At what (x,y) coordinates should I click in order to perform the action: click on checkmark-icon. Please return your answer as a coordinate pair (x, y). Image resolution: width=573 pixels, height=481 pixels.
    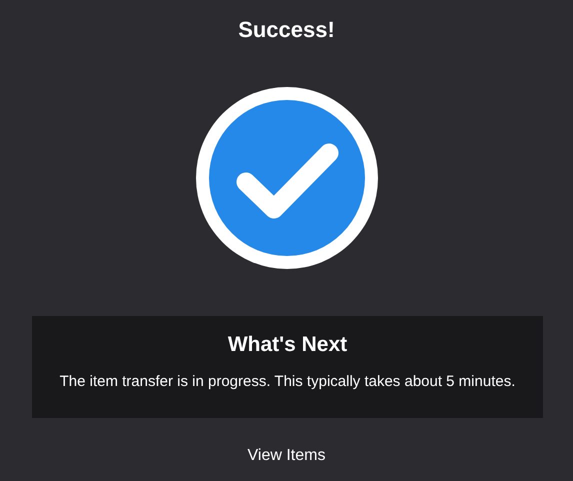
    Looking at the image, I should click on (287, 178).